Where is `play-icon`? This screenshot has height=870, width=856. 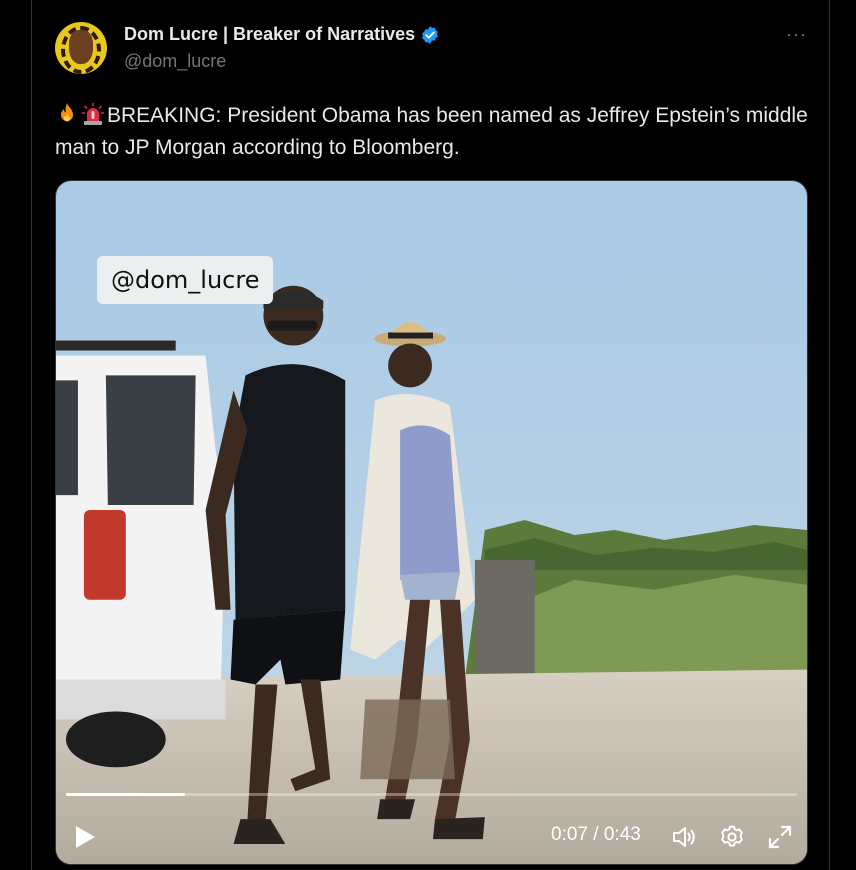
play-icon is located at coordinates (85, 837).